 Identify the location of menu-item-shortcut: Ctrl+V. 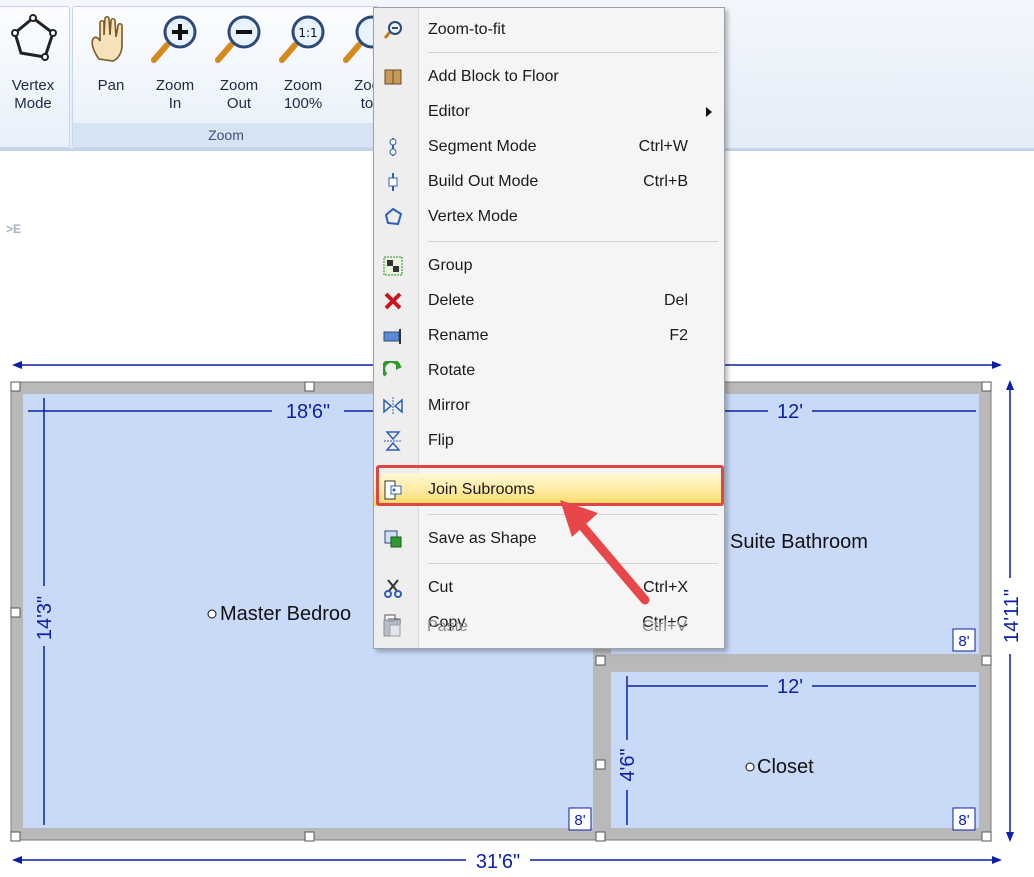
(664, 626).